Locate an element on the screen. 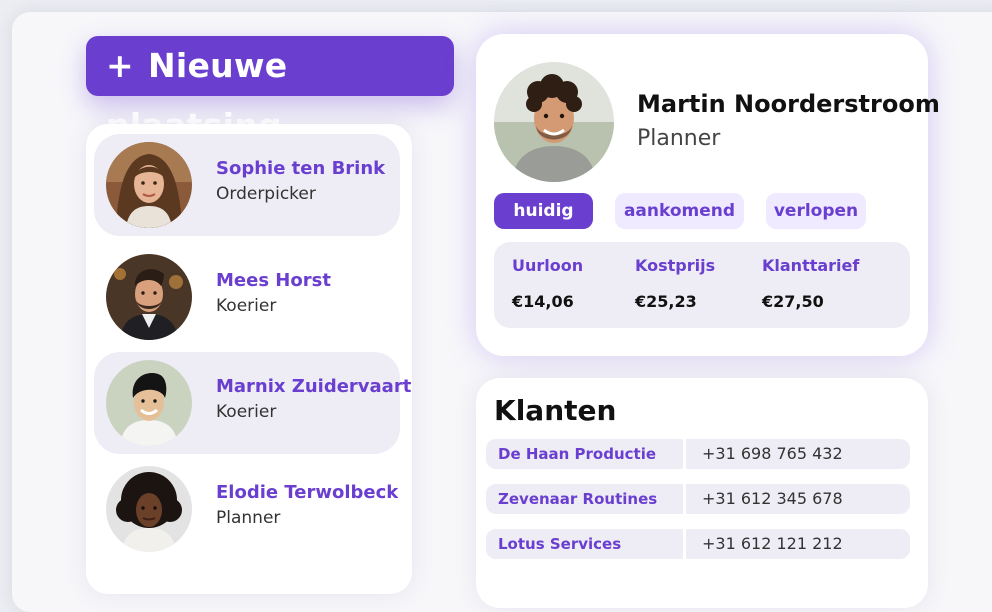  profile-name: Martin Noorderstroom is located at coordinates (788, 104).